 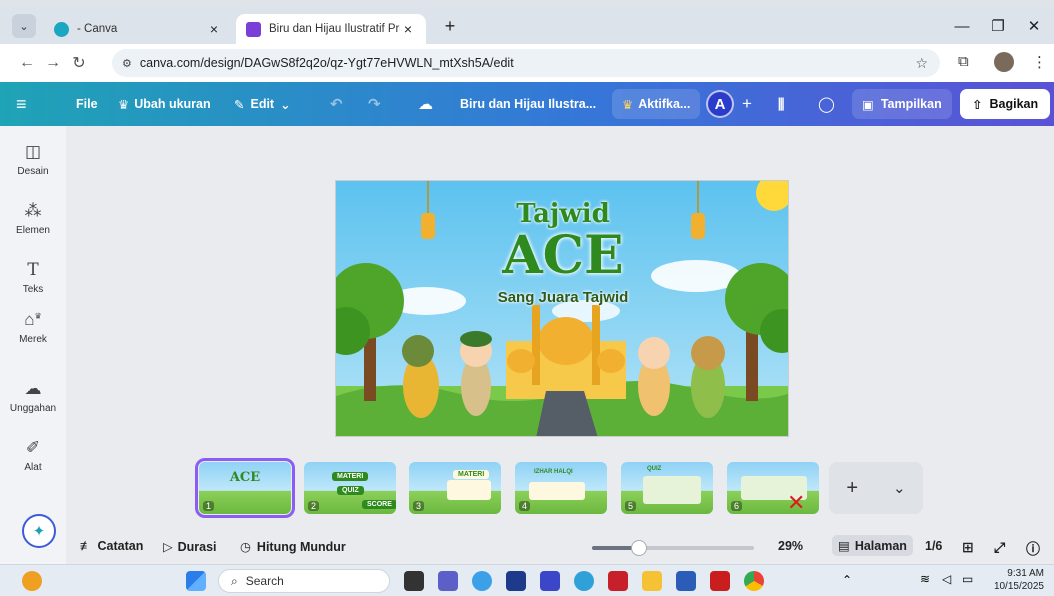 What do you see at coordinates (331, 29) in the screenshot?
I see `tab-presentation: Biru dan Hijau Ilustratif Presenta ×` at bounding box center [331, 29].